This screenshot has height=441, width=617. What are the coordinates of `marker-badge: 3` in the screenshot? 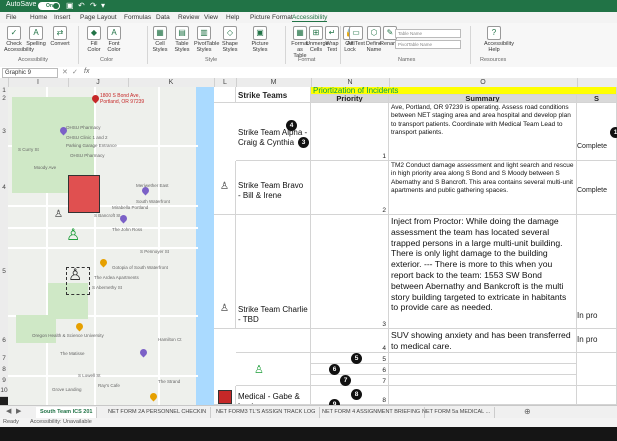 It's located at (303, 142).